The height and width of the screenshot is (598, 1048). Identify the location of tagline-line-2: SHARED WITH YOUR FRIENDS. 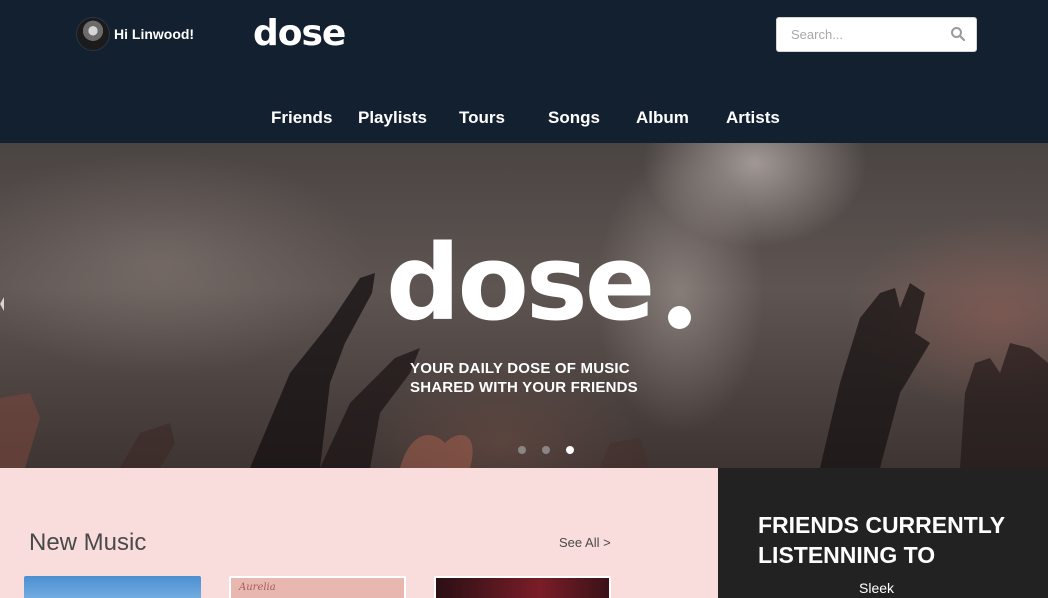
(524, 387).